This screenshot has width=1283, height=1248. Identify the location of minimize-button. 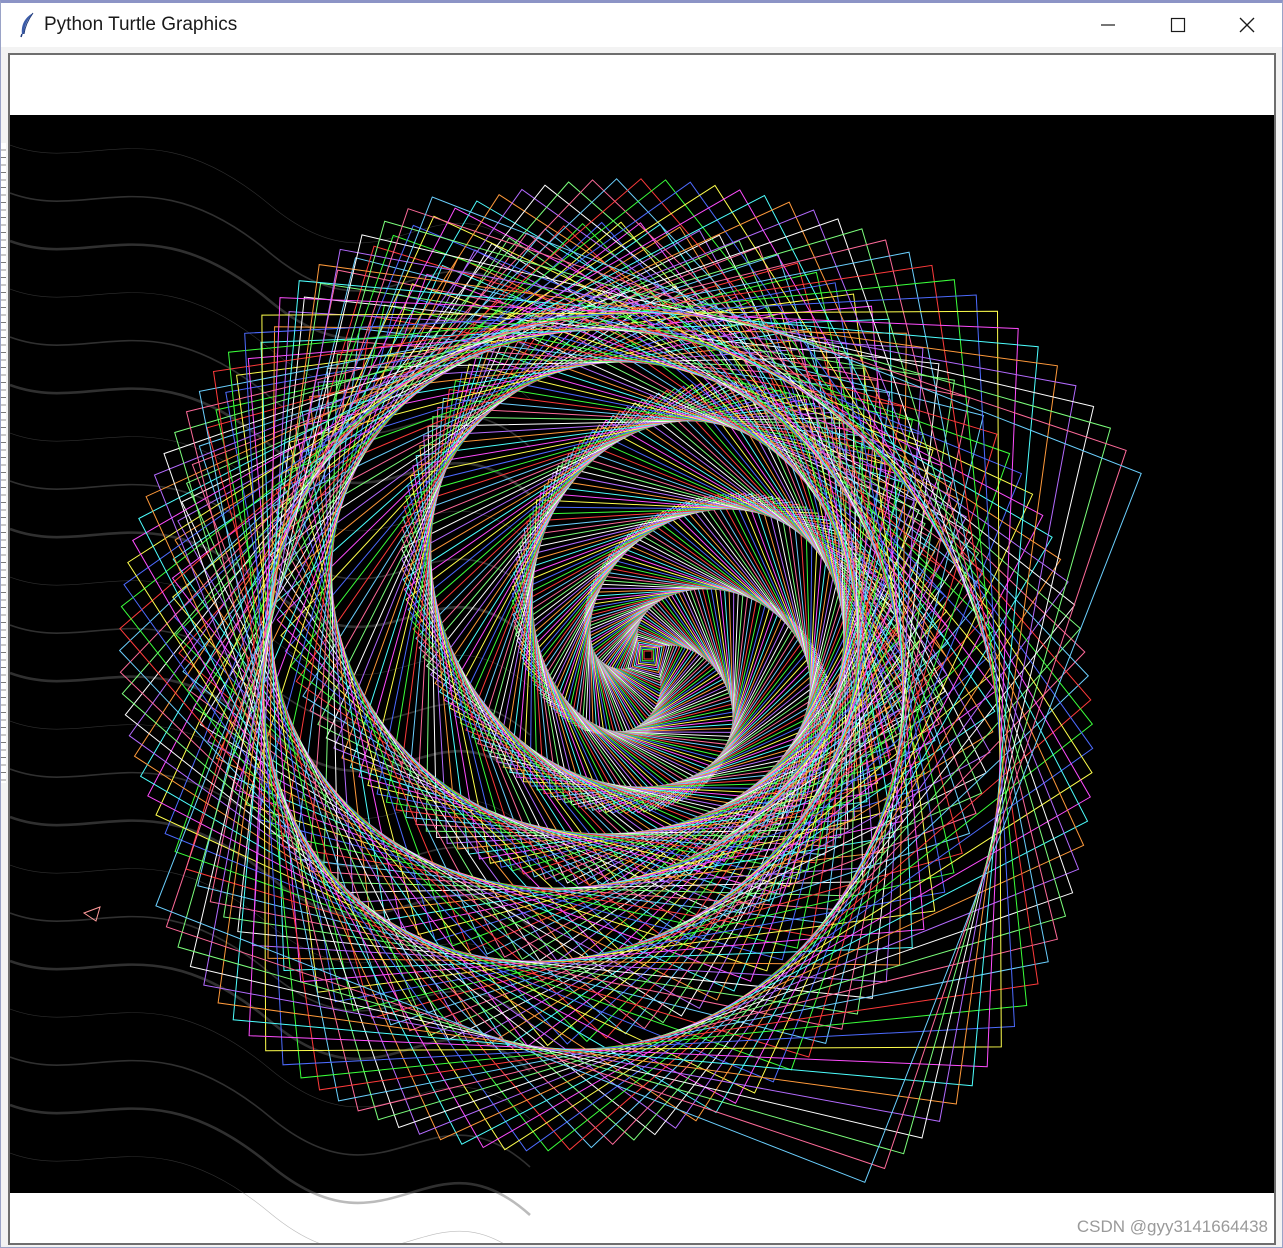
(1108, 25).